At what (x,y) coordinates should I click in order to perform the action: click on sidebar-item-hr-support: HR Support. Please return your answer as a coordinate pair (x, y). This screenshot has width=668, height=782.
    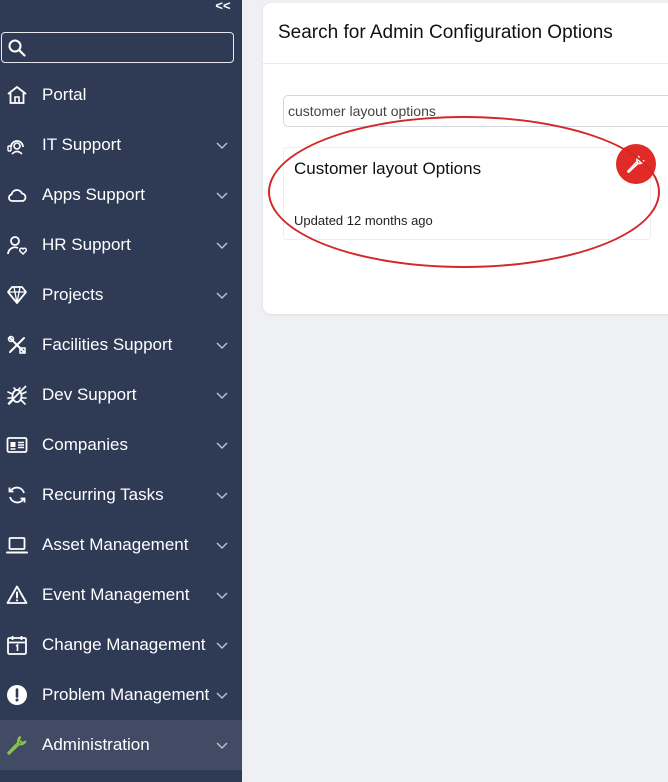
    Looking at the image, I should click on (121, 245).